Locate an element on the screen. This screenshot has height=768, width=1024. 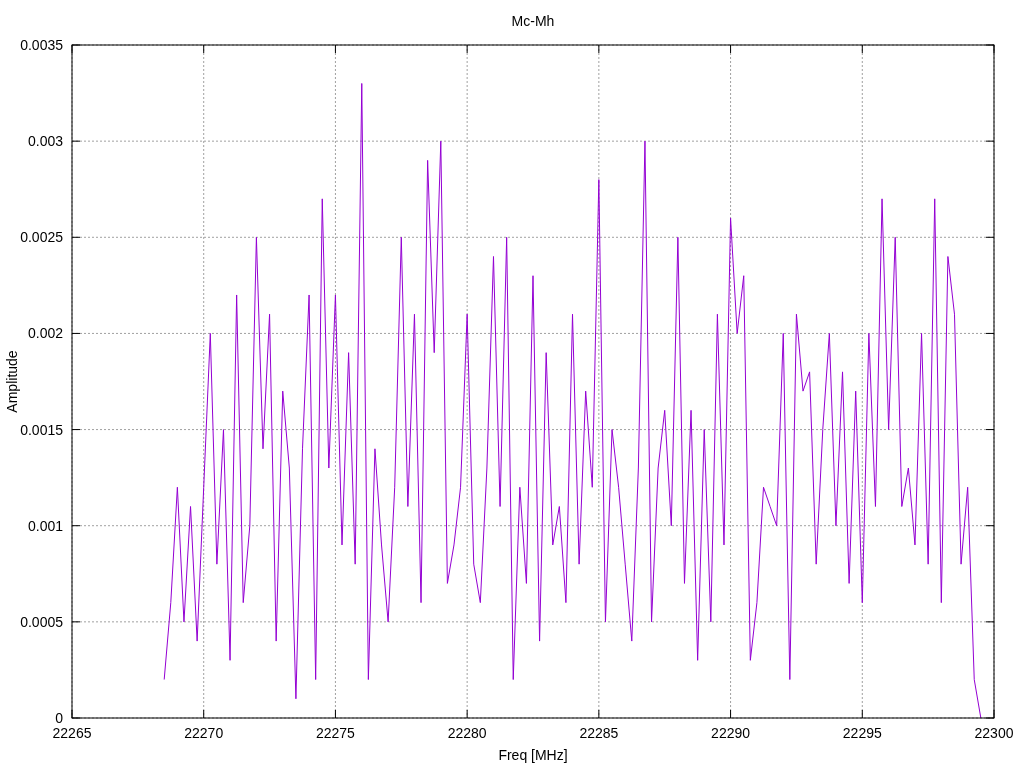
x-axis-label: Freq [MHz] is located at coordinates (533, 755).